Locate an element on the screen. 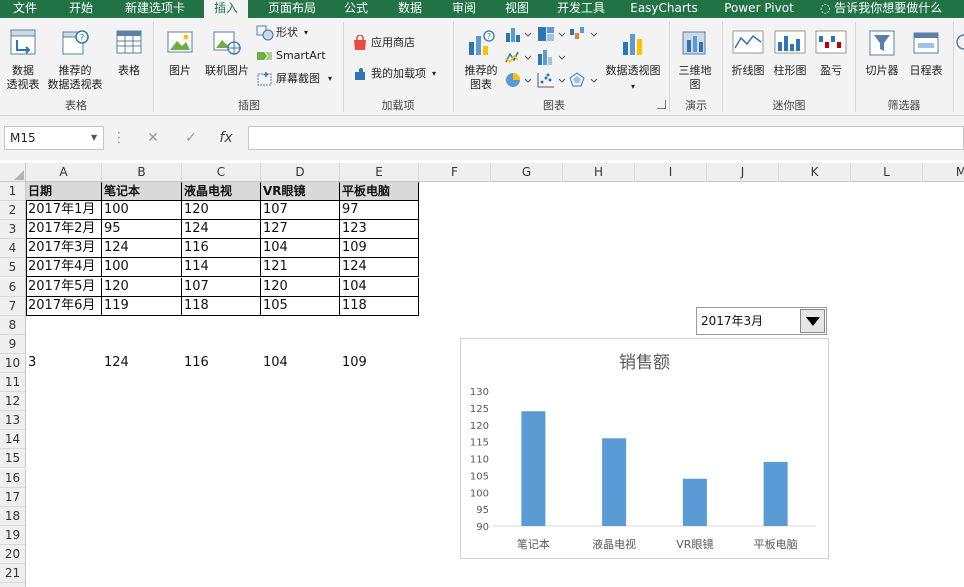  table-cell: 2017年5月 is located at coordinates (64, 287).